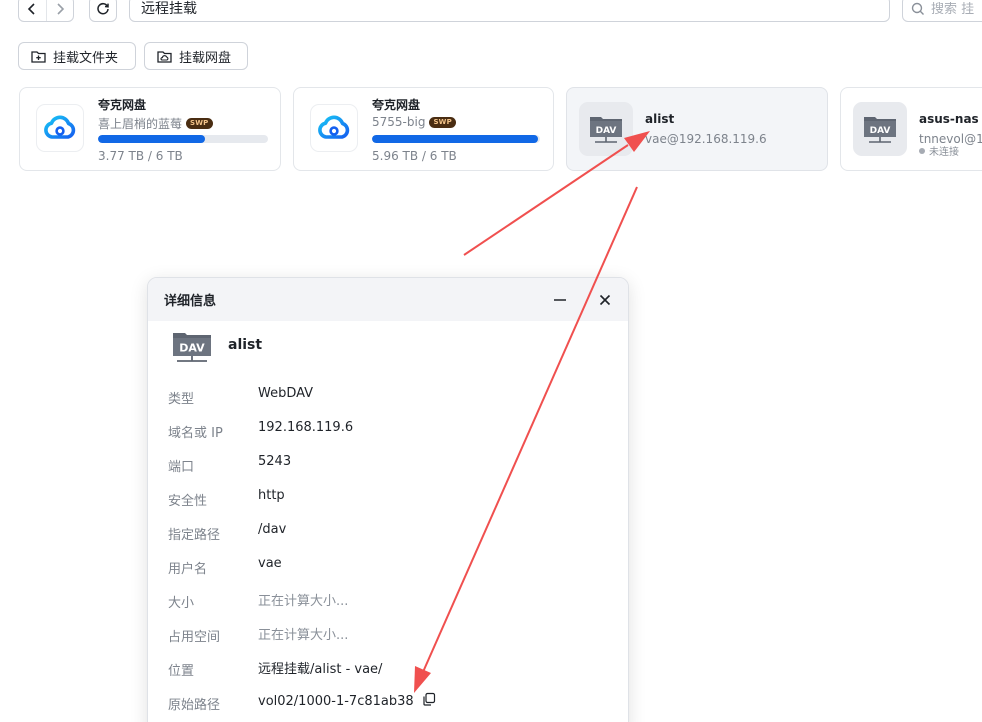 The height and width of the screenshot is (722, 982). What do you see at coordinates (388, 535) in the screenshot?
I see `detail-row-path: 指定路径 /dav` at bounding box center [388, 535].